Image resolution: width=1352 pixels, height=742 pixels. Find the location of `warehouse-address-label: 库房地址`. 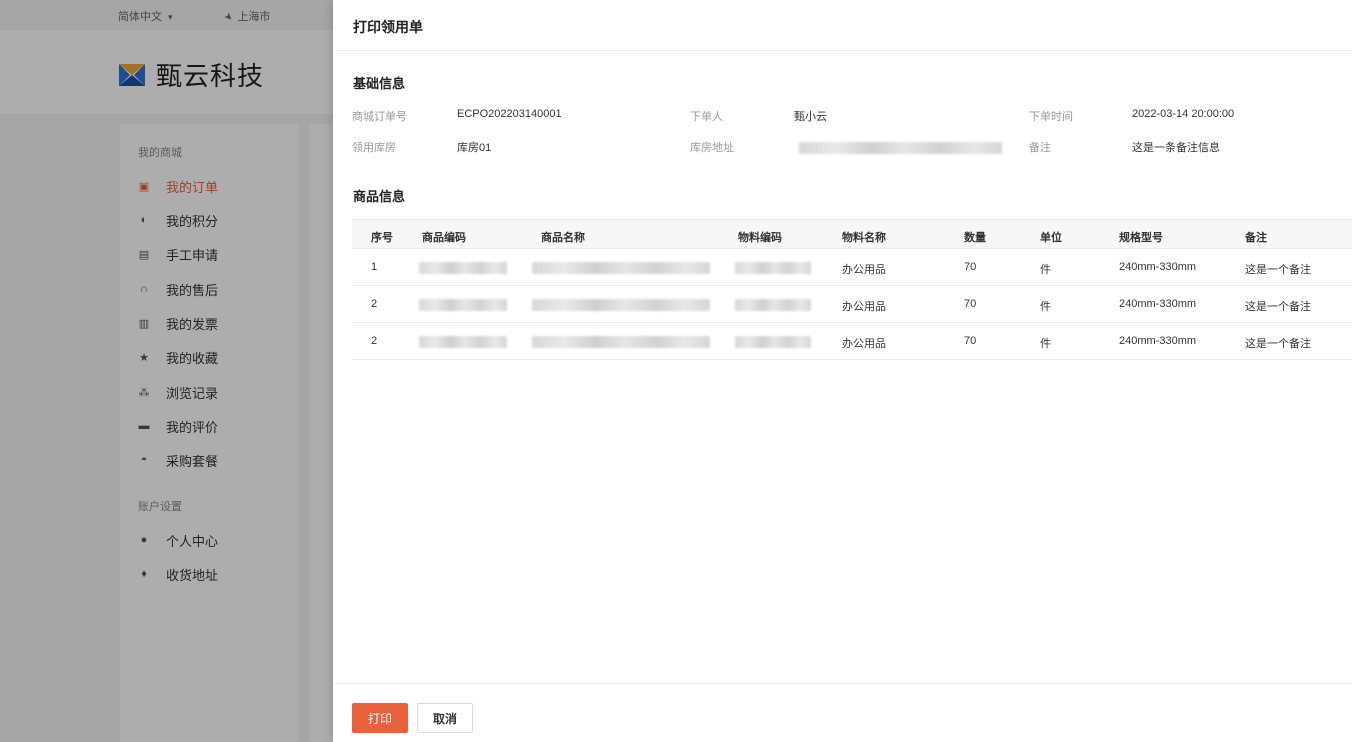

warehouse-address-label: 库房地址 is located at coordinates (712, 148).